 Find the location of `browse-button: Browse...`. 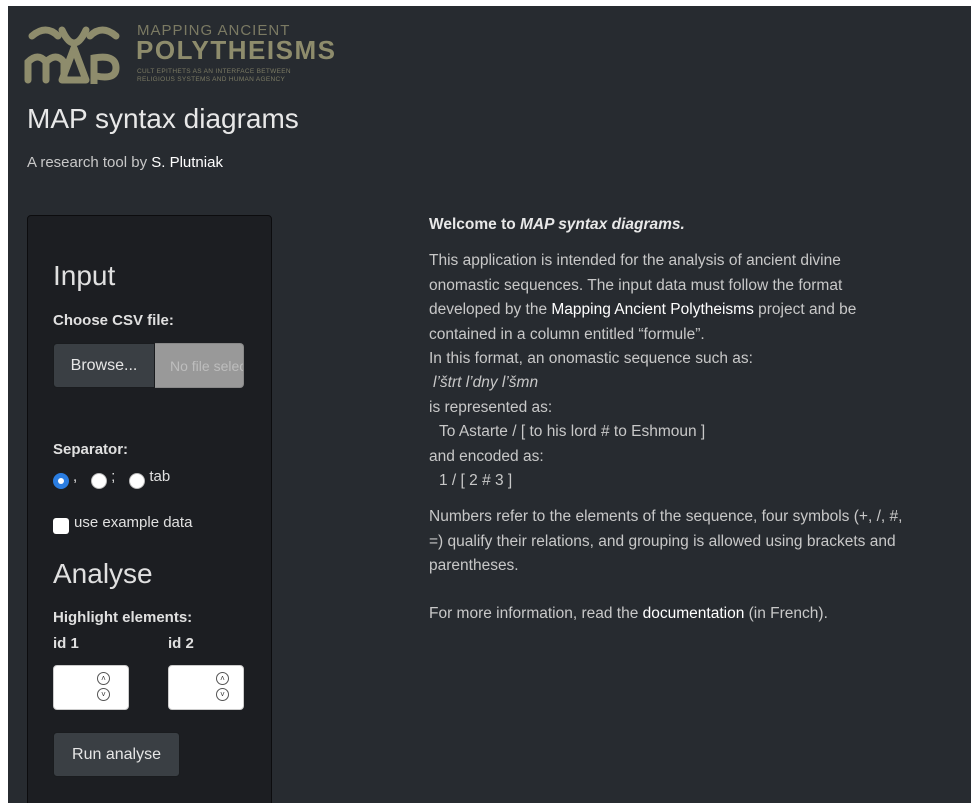

browse-button: Browse... is located at coordinates (104, 365).